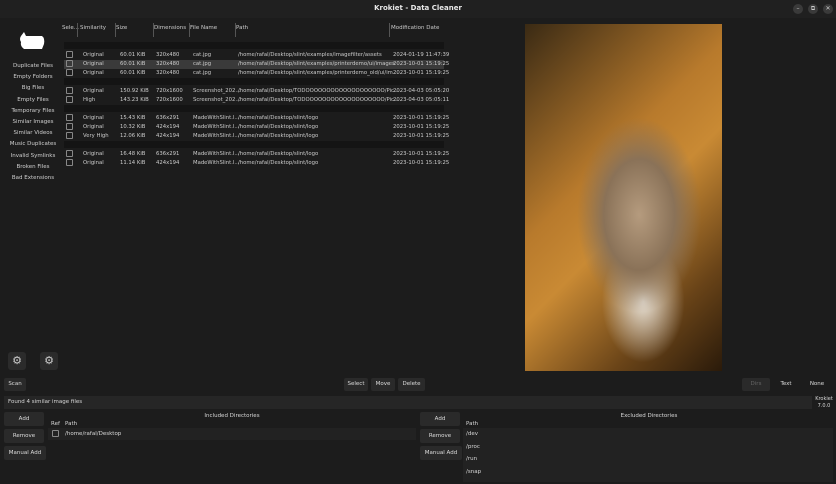  Describe the element at coordinates (170, 28) in the screenshot. I see `column-header: Dimensions` at that location.